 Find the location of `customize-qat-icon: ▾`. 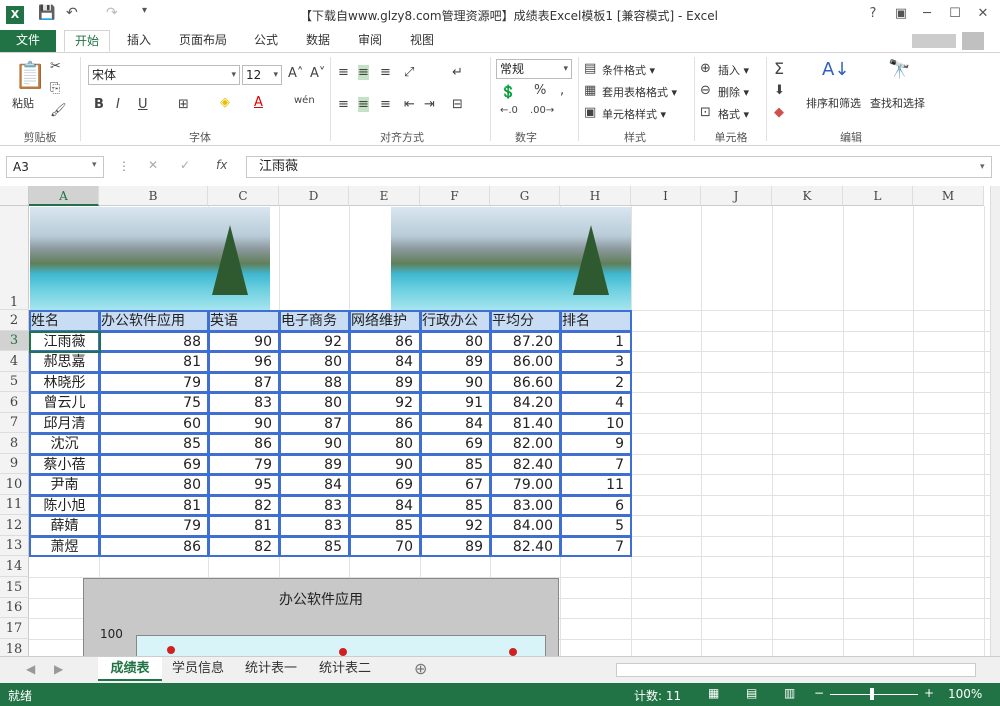

customize-qat-icon: ▾ is located at coordinates (144, 10).